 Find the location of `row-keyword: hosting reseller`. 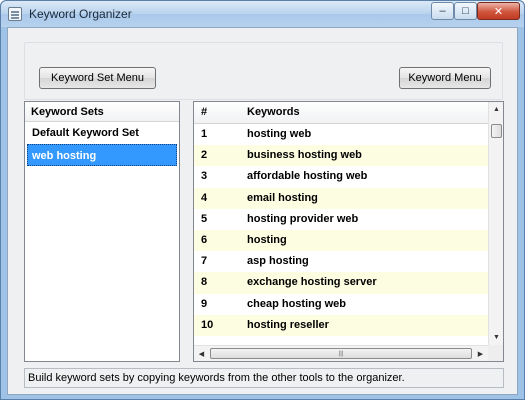

row-keyword: hosting reseller is located at coordinates (288, 324).